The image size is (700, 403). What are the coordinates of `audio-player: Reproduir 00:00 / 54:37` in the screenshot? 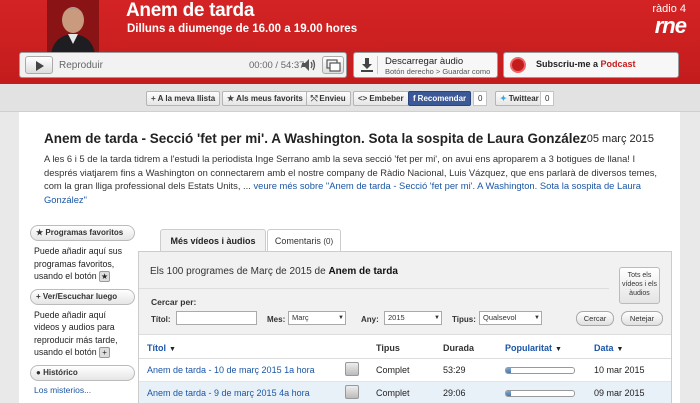 It's located at (183, 65).